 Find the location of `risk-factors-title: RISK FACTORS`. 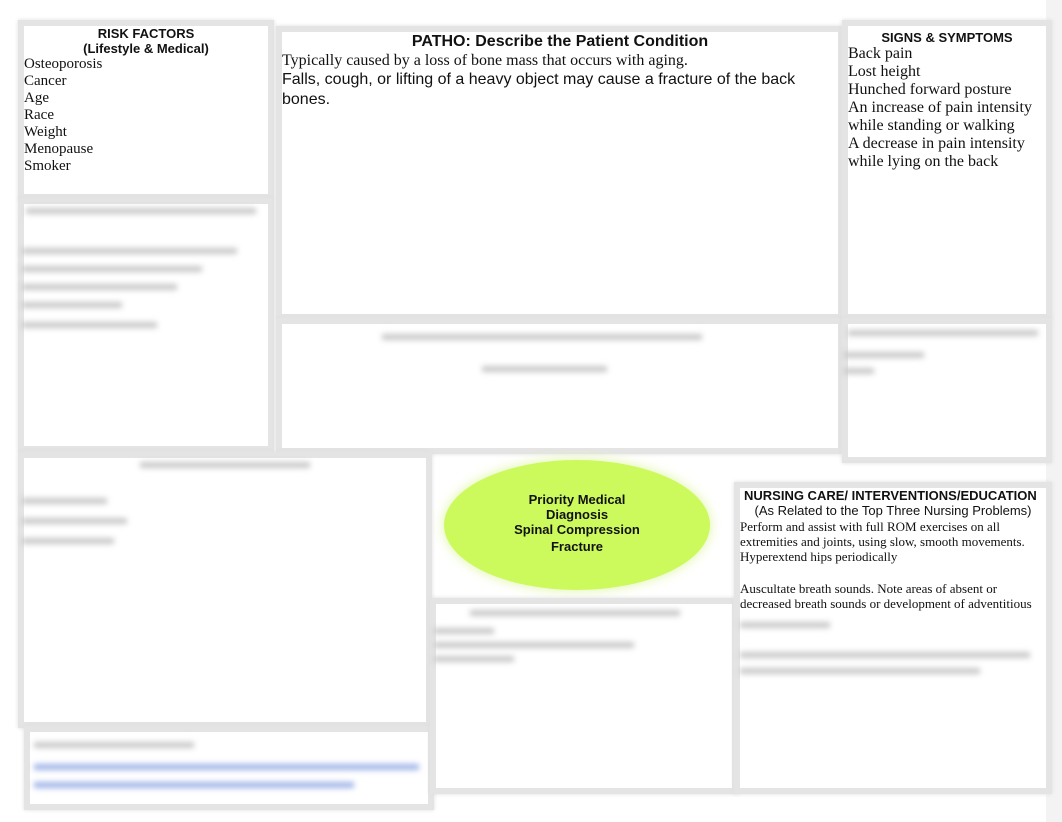

risk-factors-title: RISK FACTORS is located at coordinates (146, 33).